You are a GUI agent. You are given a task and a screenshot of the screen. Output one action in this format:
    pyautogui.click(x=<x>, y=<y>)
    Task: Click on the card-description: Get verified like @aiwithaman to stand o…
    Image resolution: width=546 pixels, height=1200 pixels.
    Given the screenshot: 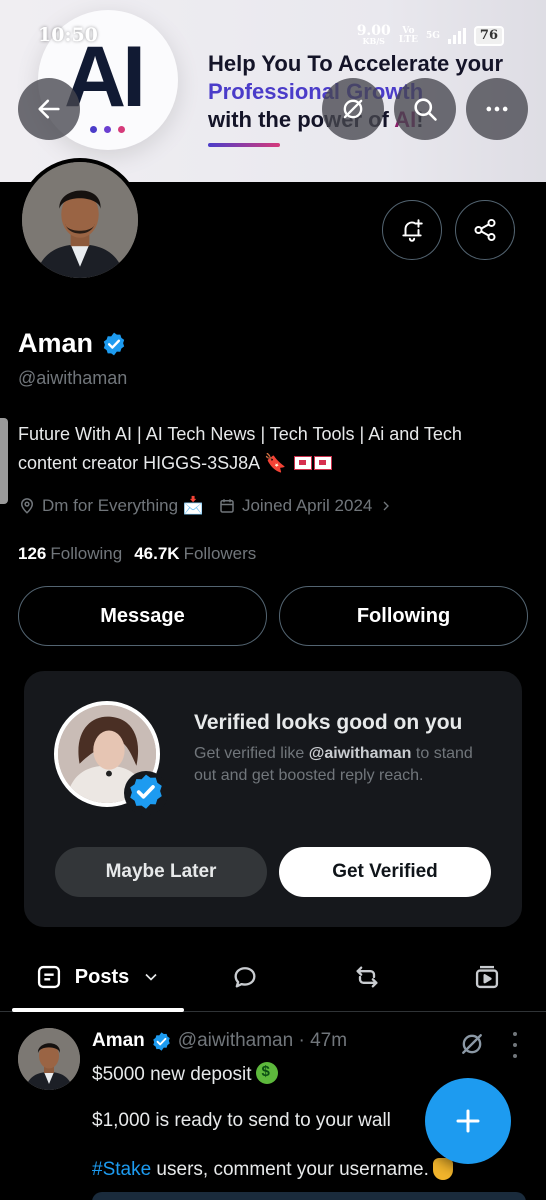 What is the action you would take?
    pyautogui.click(x=333, y=764)
    